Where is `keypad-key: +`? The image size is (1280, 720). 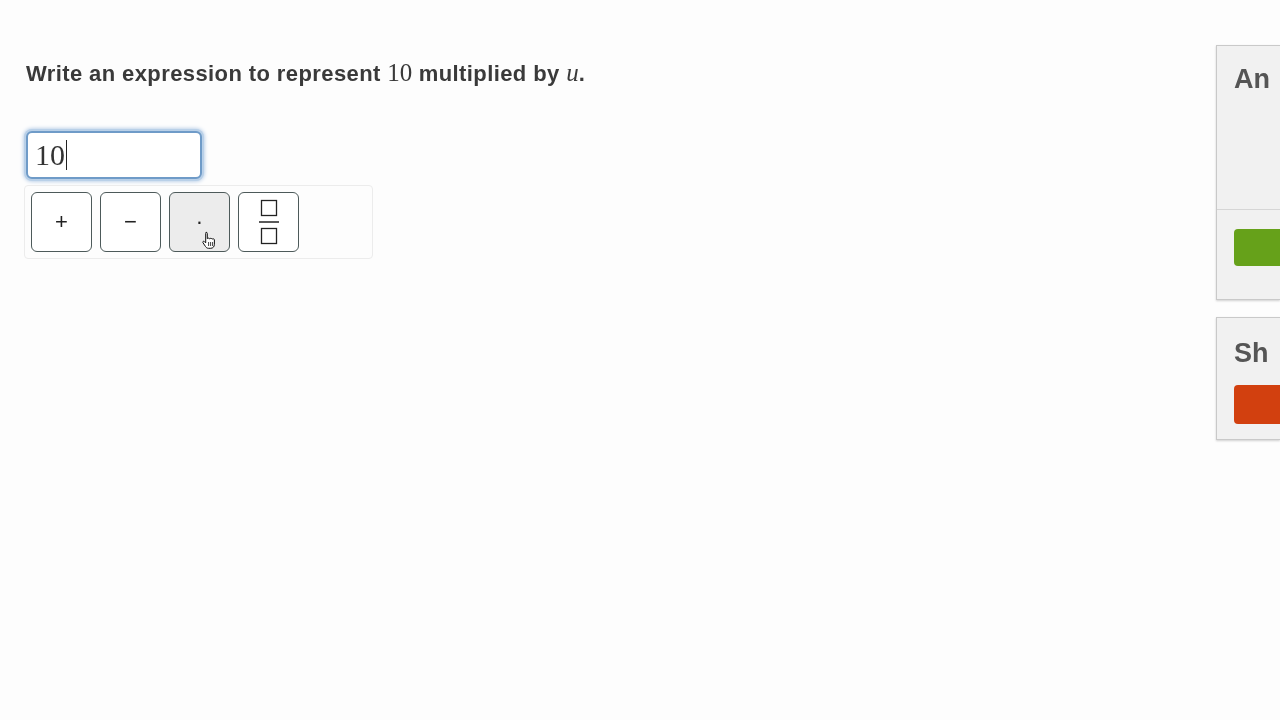 keypad-key: + is located at coordinates (61, 222).